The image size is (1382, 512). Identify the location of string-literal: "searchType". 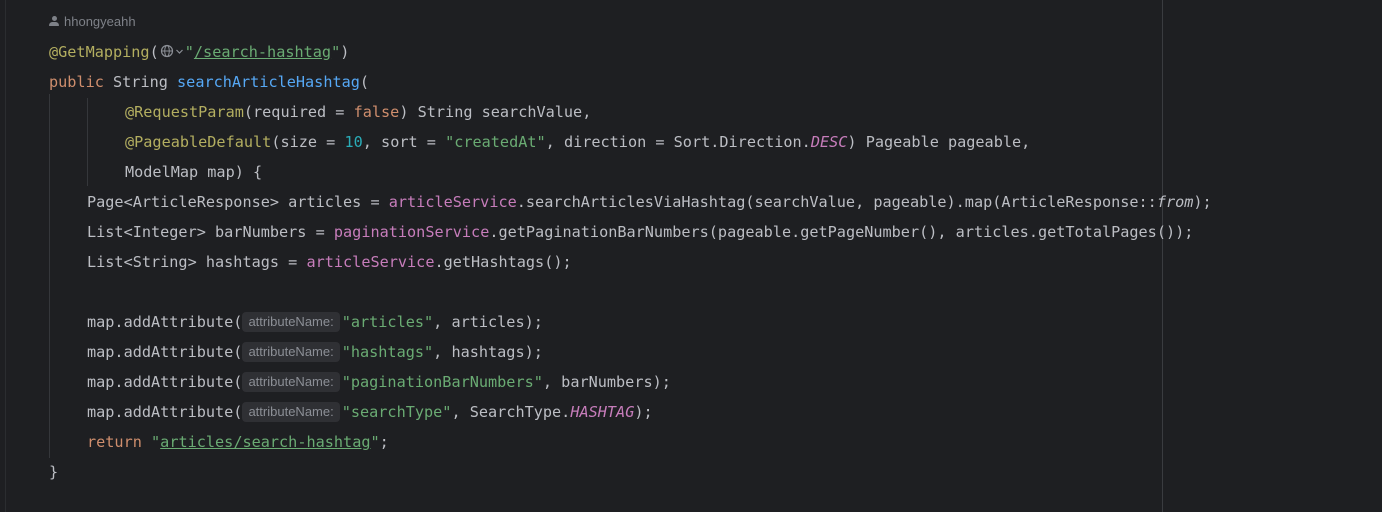
(396, 412).